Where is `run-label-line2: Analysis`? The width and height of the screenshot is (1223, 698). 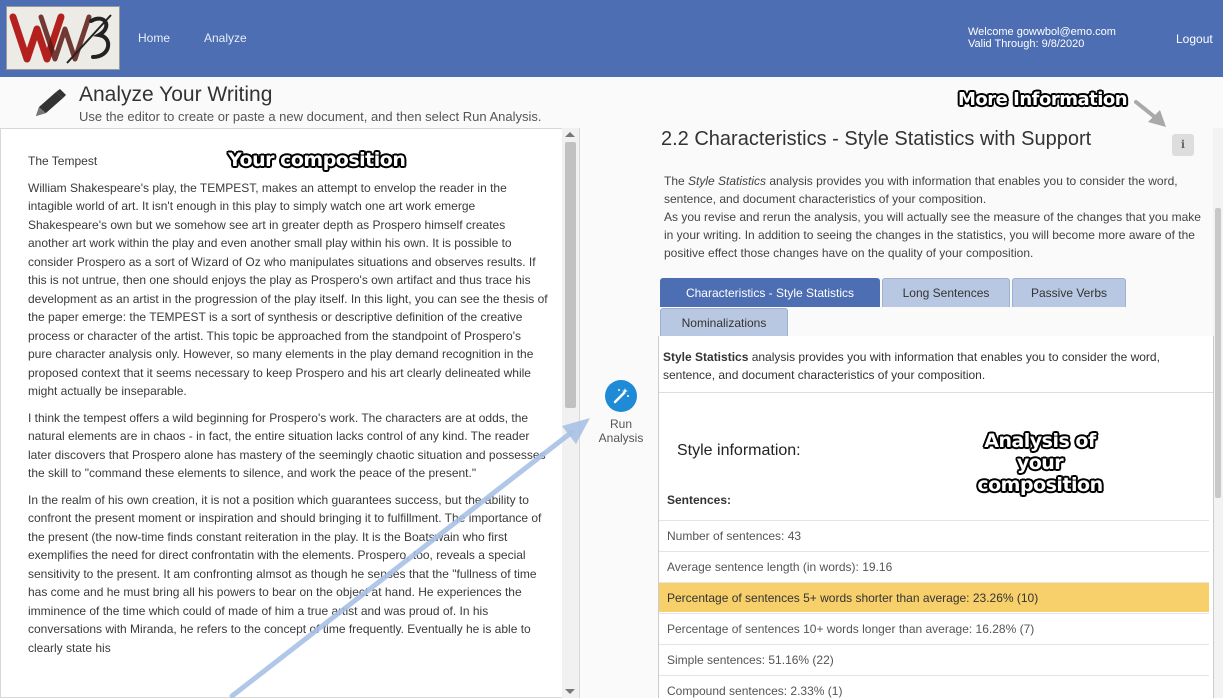 run-label-line2: Analysis is located at coordinates (621, 438).